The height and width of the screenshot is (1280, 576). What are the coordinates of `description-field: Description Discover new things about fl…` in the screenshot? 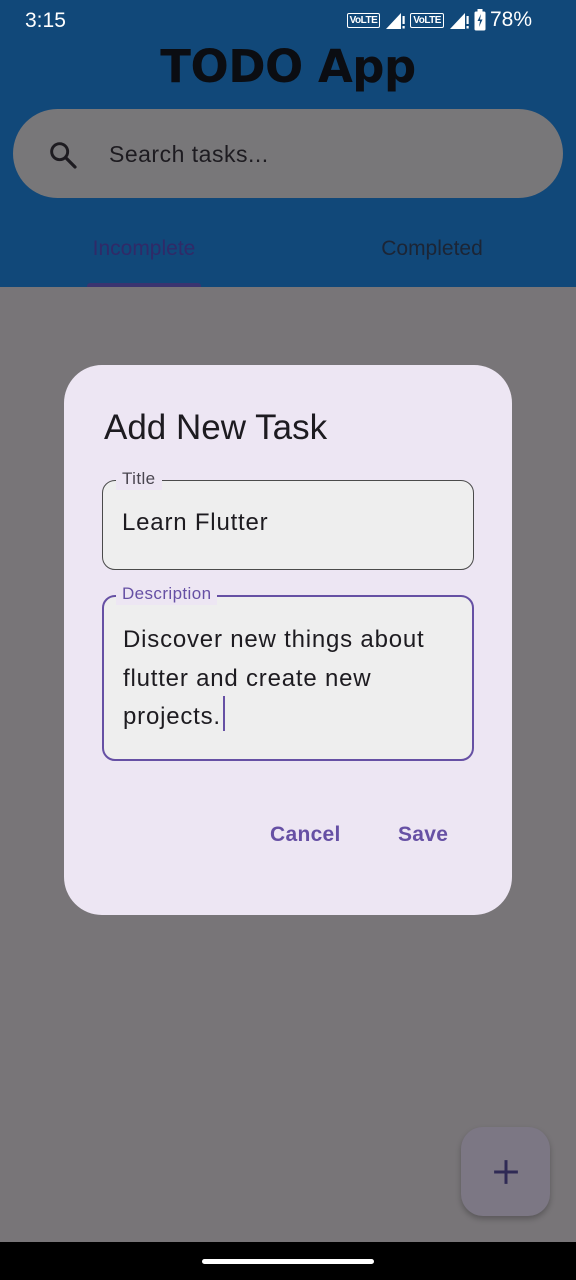 It's located at (288, 672).